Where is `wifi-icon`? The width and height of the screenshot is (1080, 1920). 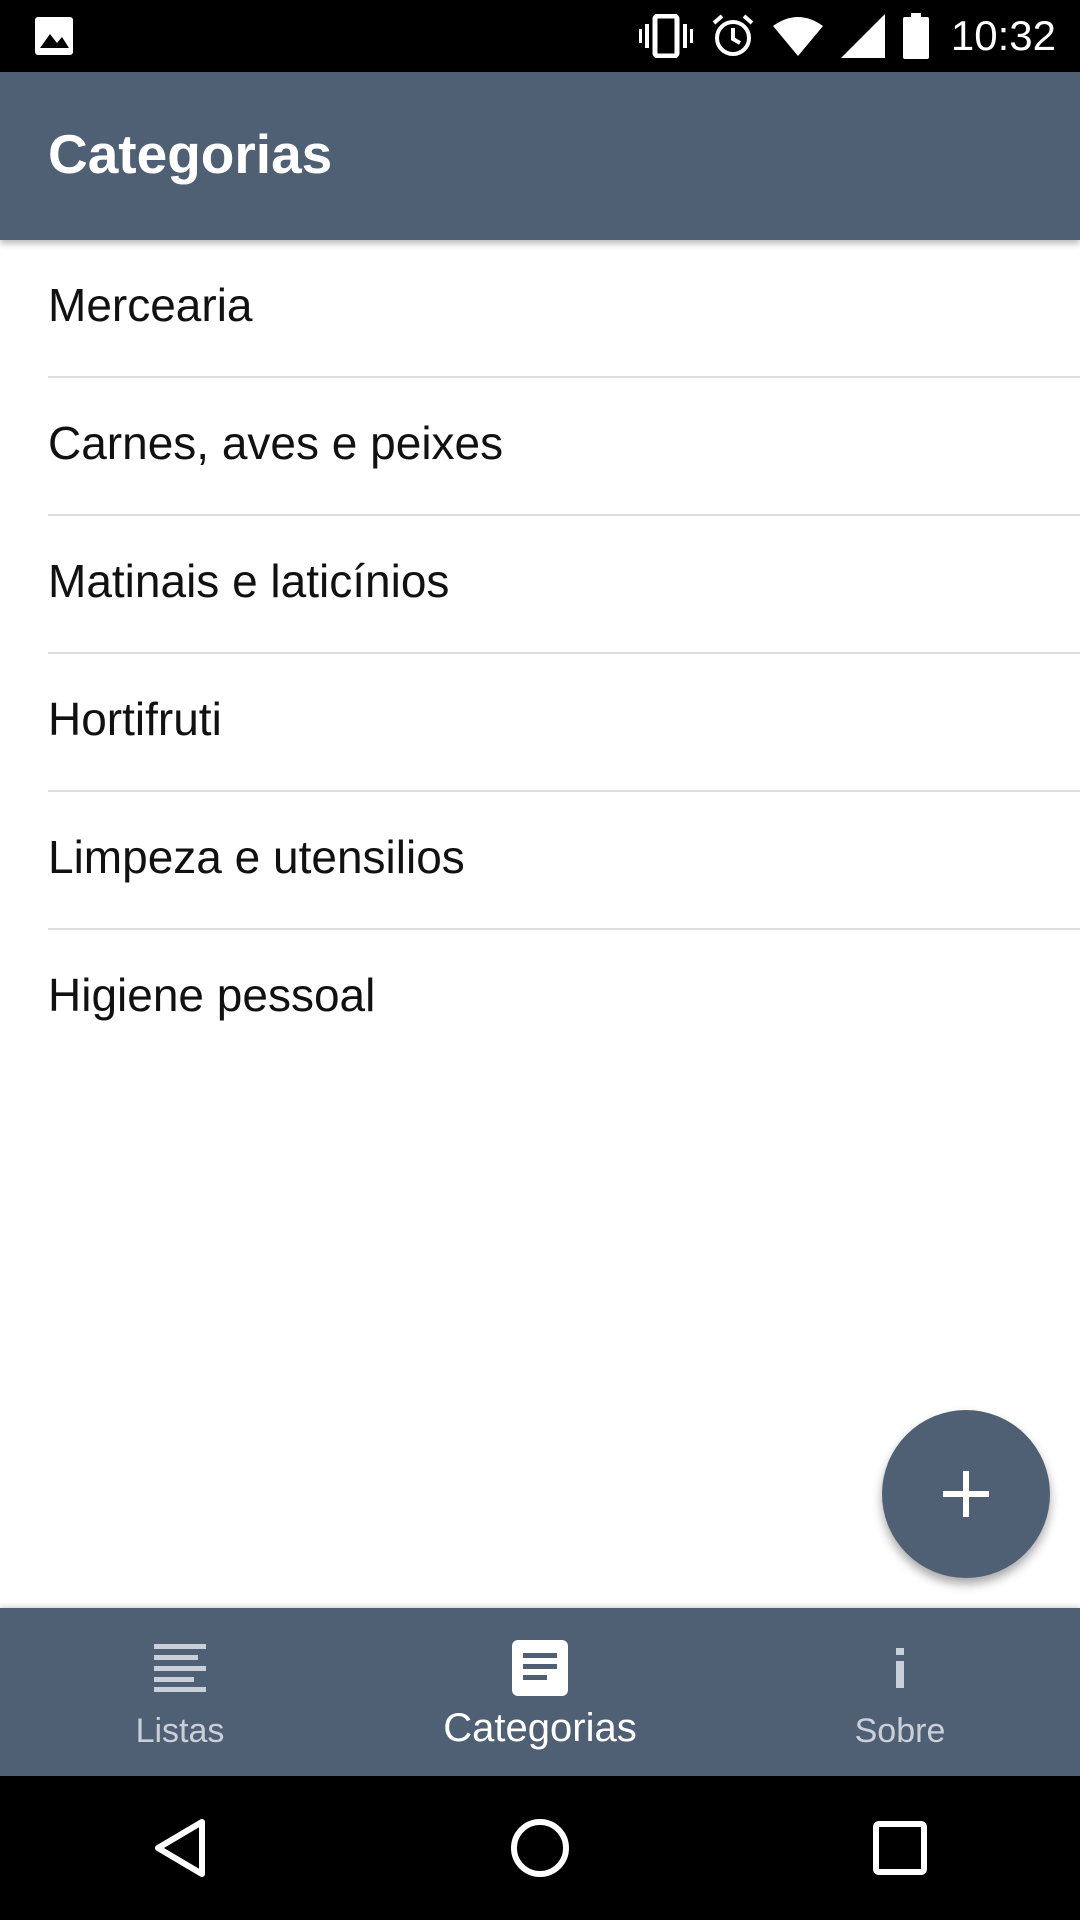
wifi-icon is located at coordinates (797, 36).